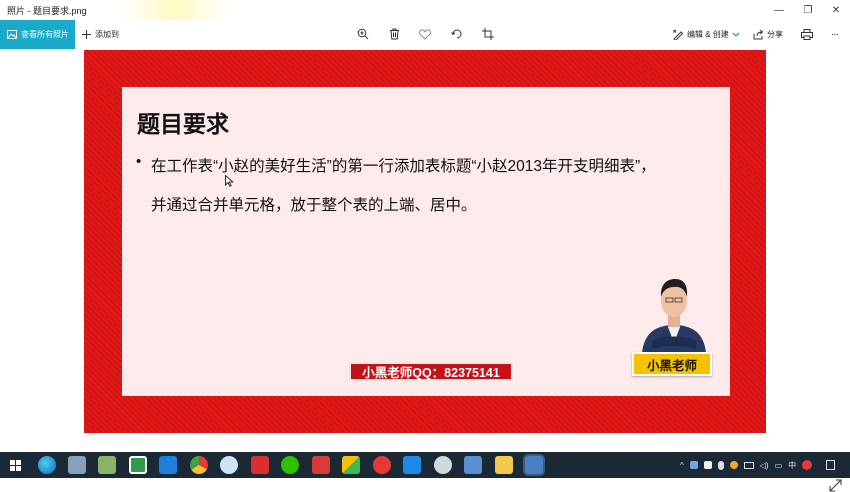 The width and height of the screenshot is (850, 492). What do you see at coordinates (175, 10) in the screenshot?
I see `title-glow` at bounding box center [175, 10].